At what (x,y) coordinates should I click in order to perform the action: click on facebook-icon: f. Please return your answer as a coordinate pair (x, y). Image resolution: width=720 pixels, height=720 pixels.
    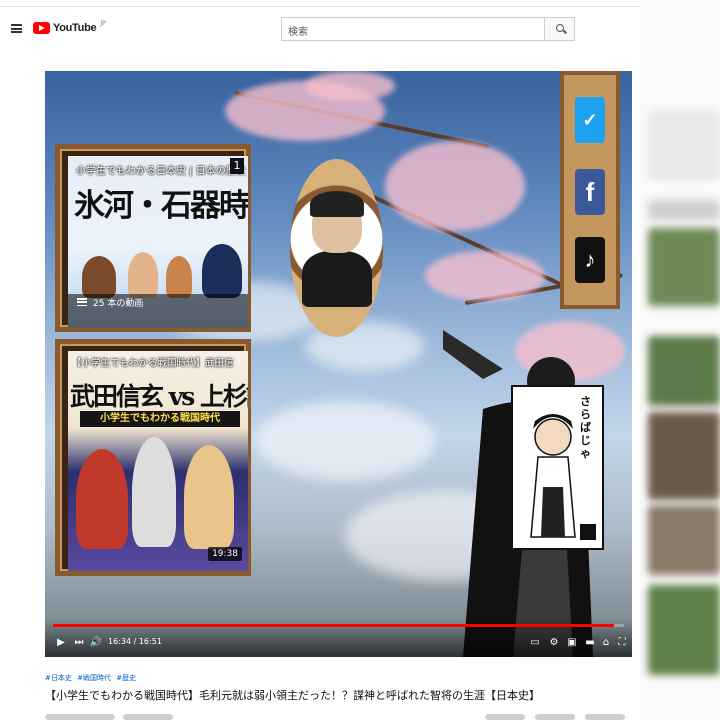
    Looking at the image, I should click on (590, 192).